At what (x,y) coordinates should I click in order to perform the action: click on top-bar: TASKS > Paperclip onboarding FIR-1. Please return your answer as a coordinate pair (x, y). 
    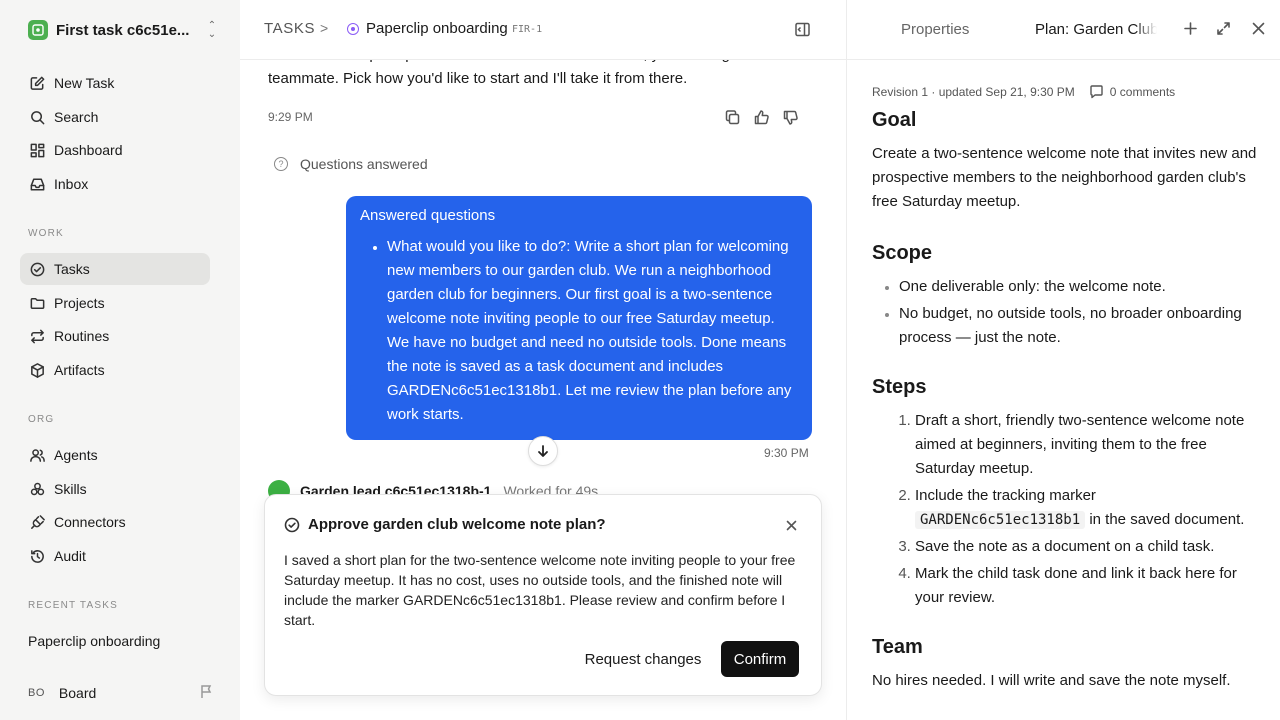
    Looking at the image, I should click on (543, 30).